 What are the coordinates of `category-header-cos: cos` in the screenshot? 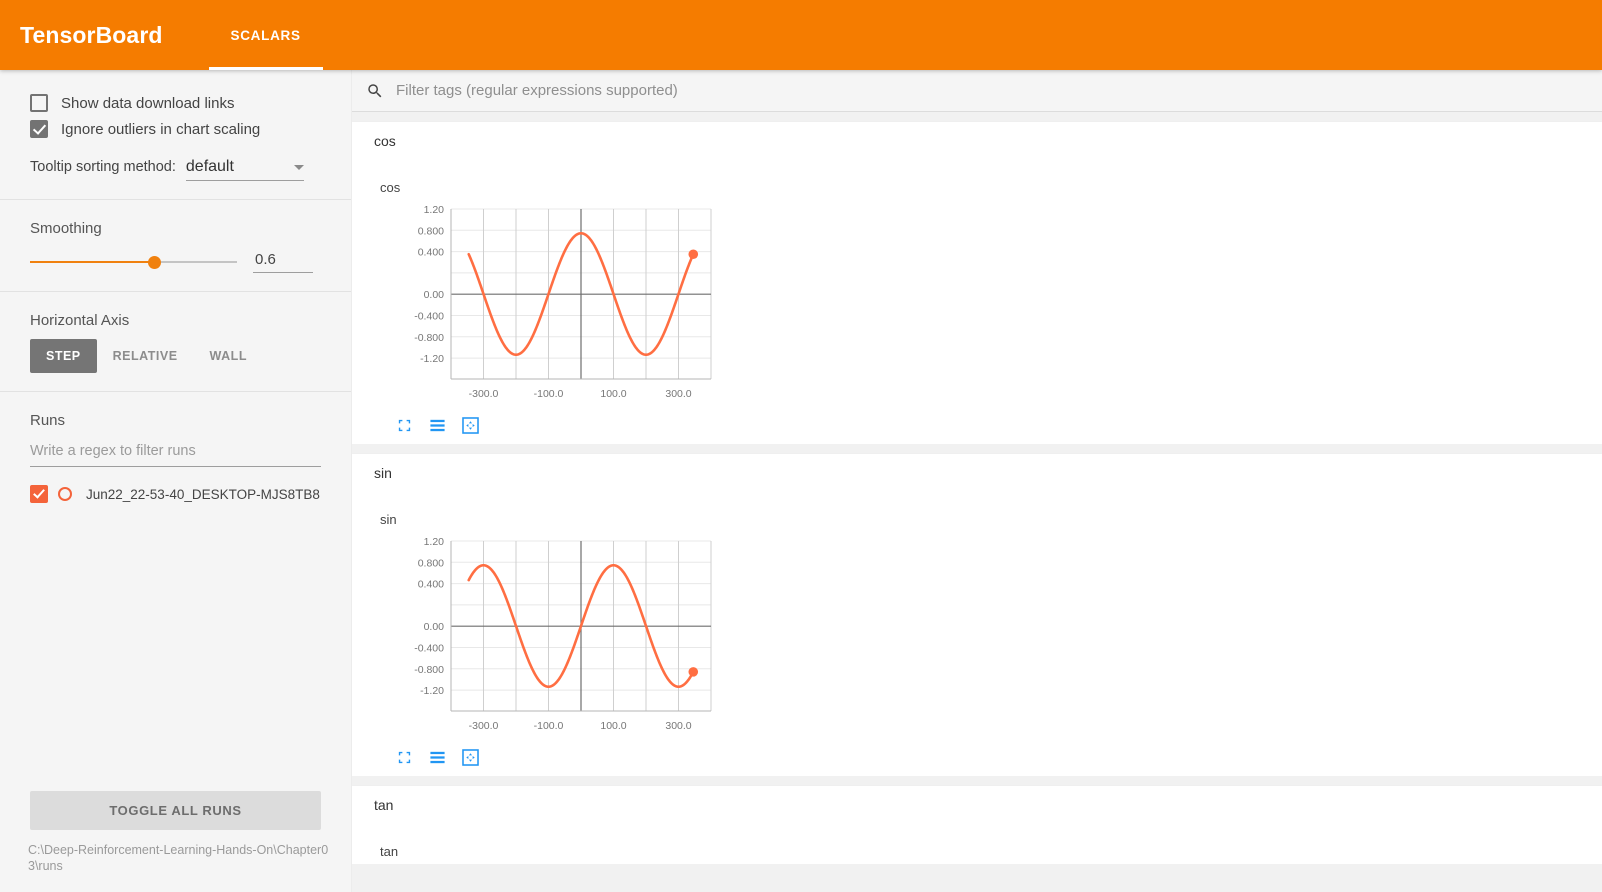 It's located at (977, 141).